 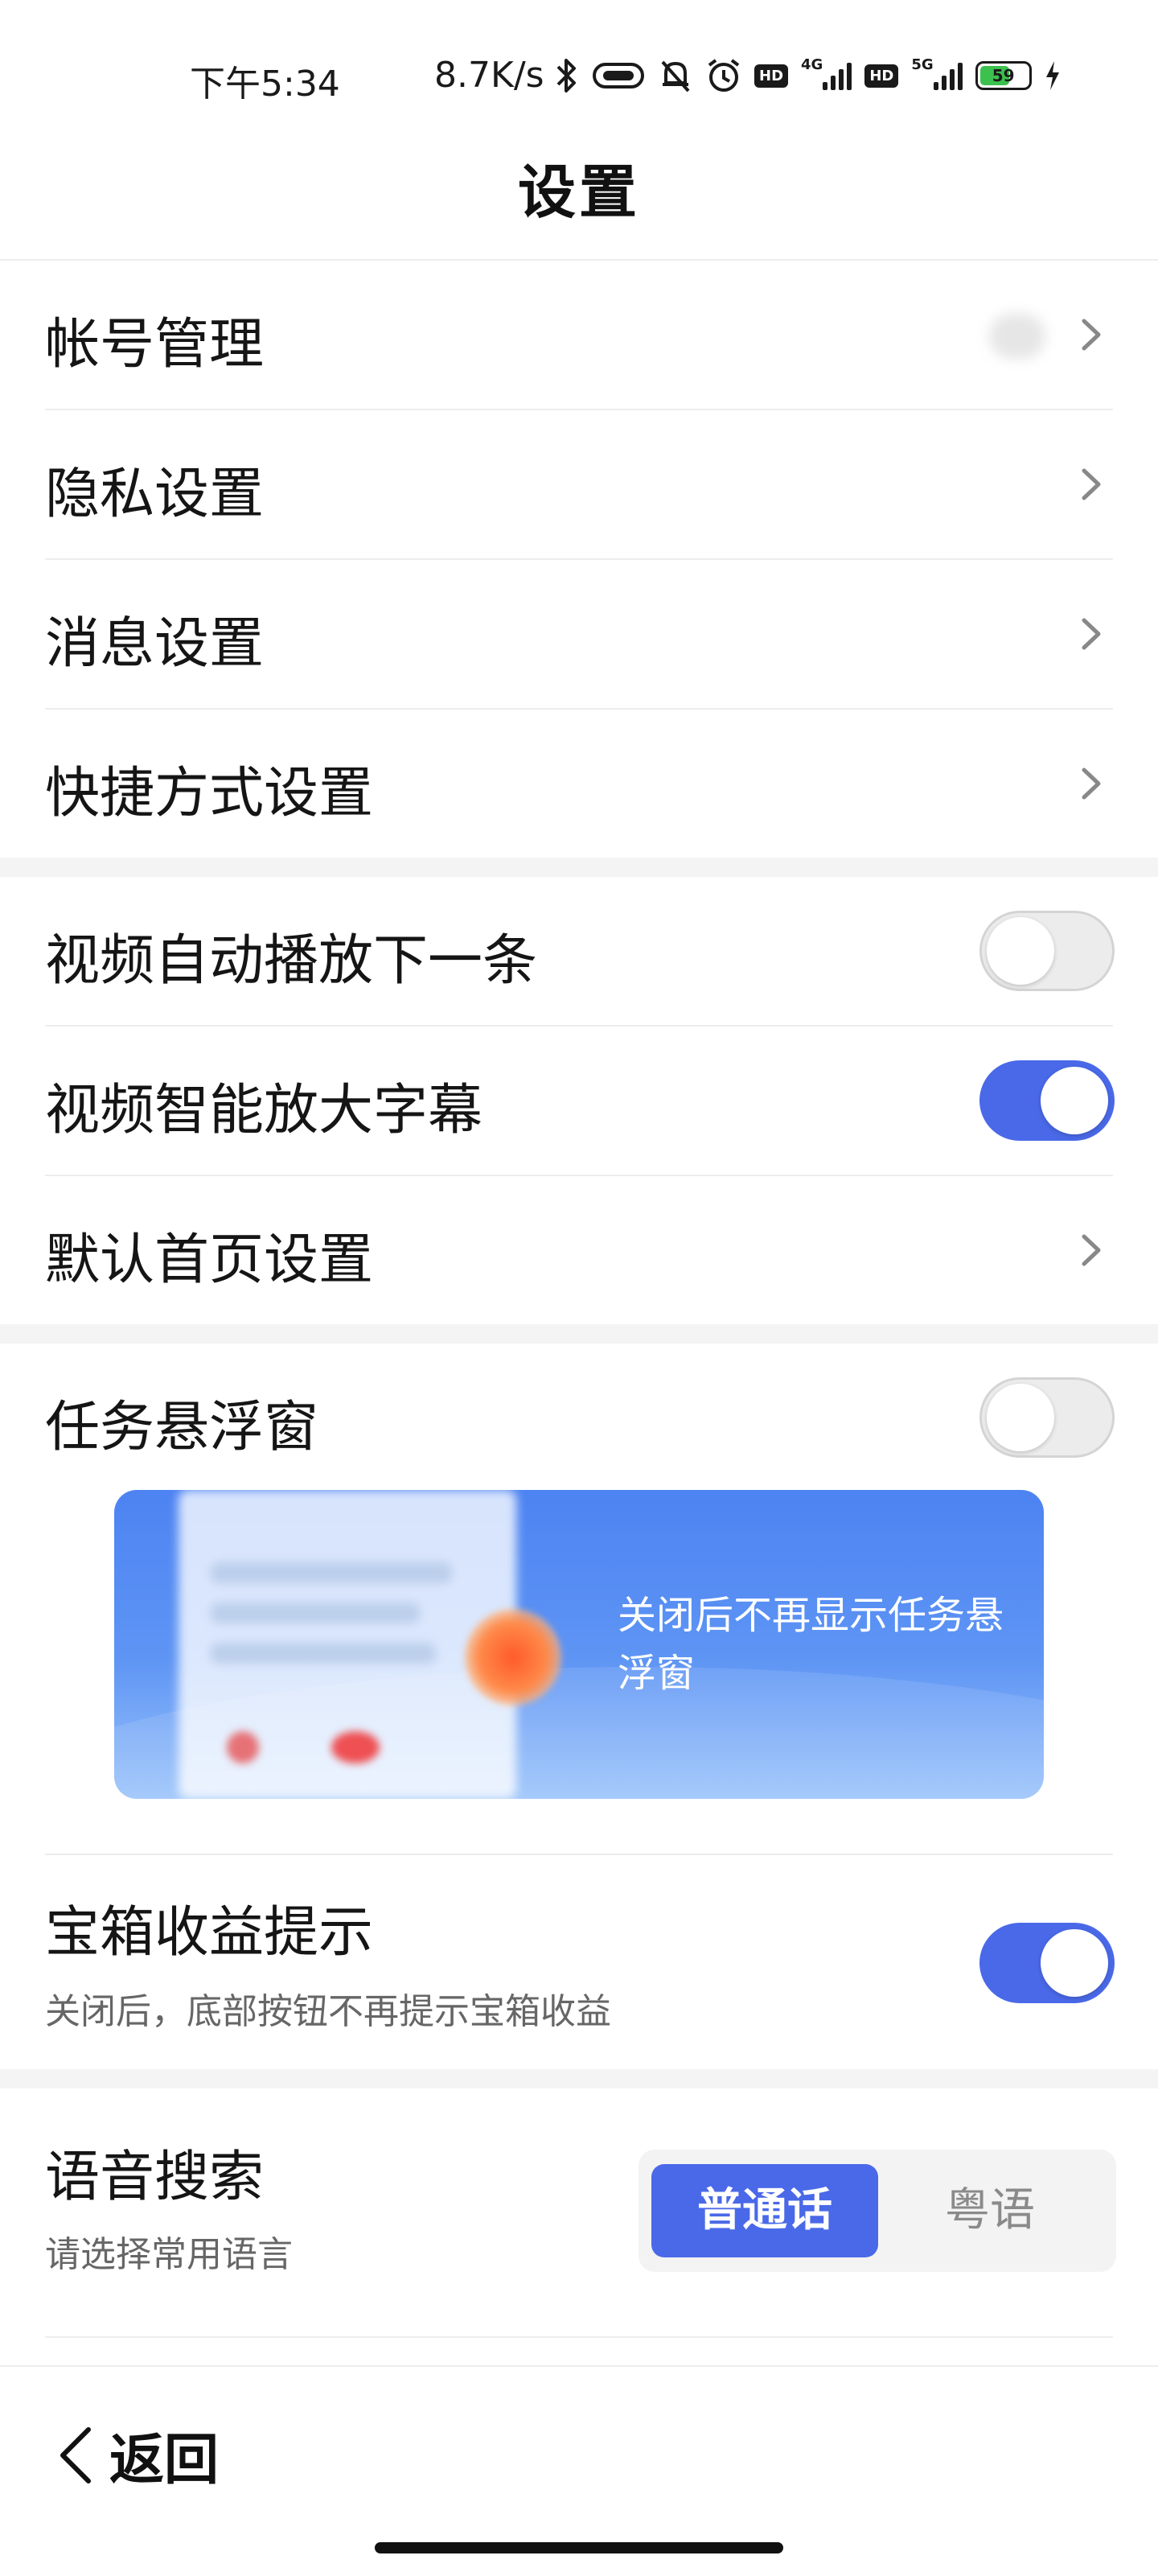 I want to click on back-arrow-icon, so click(x=75, y=2454).